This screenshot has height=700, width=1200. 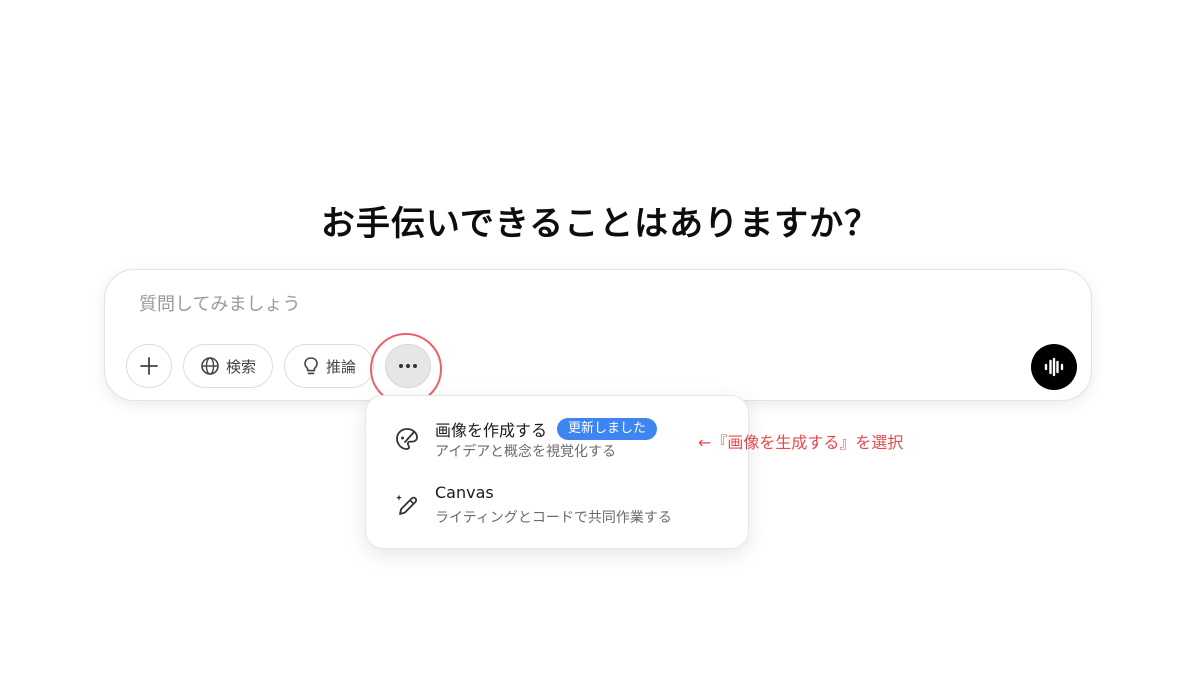 What do you see at coordinates (600, 224) in the screenshot?
I see `page-heading: お手伝いできることはありますか？` at bounding box center [600, 224].